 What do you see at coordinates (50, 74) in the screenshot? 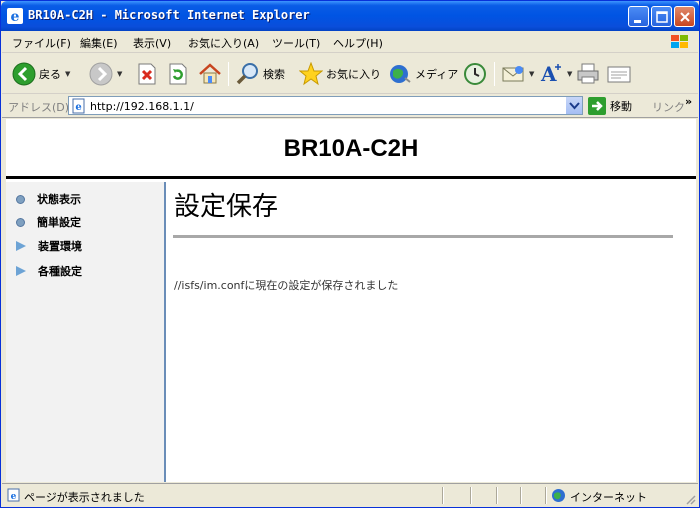
I see `back-label: 戻る` at bounding box center [50, 74].